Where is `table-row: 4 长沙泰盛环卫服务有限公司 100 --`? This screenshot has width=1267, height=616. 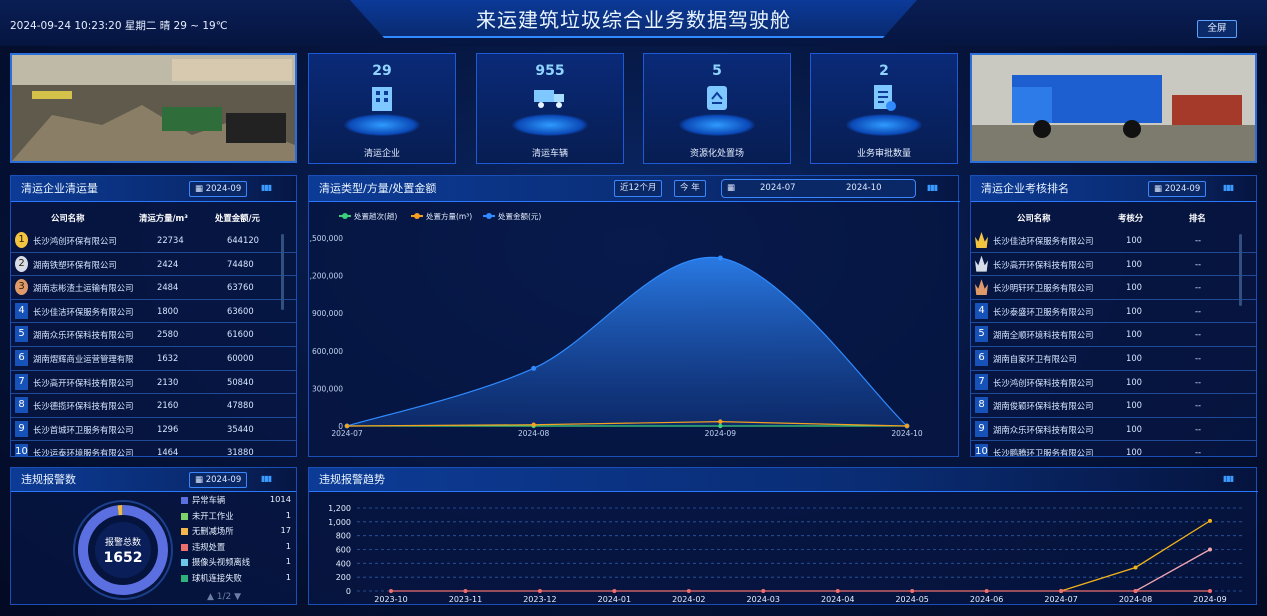
table-row: 4 长沙泰盛环卫服务有限公司 100 -- is located at coordinates (1113, 312).